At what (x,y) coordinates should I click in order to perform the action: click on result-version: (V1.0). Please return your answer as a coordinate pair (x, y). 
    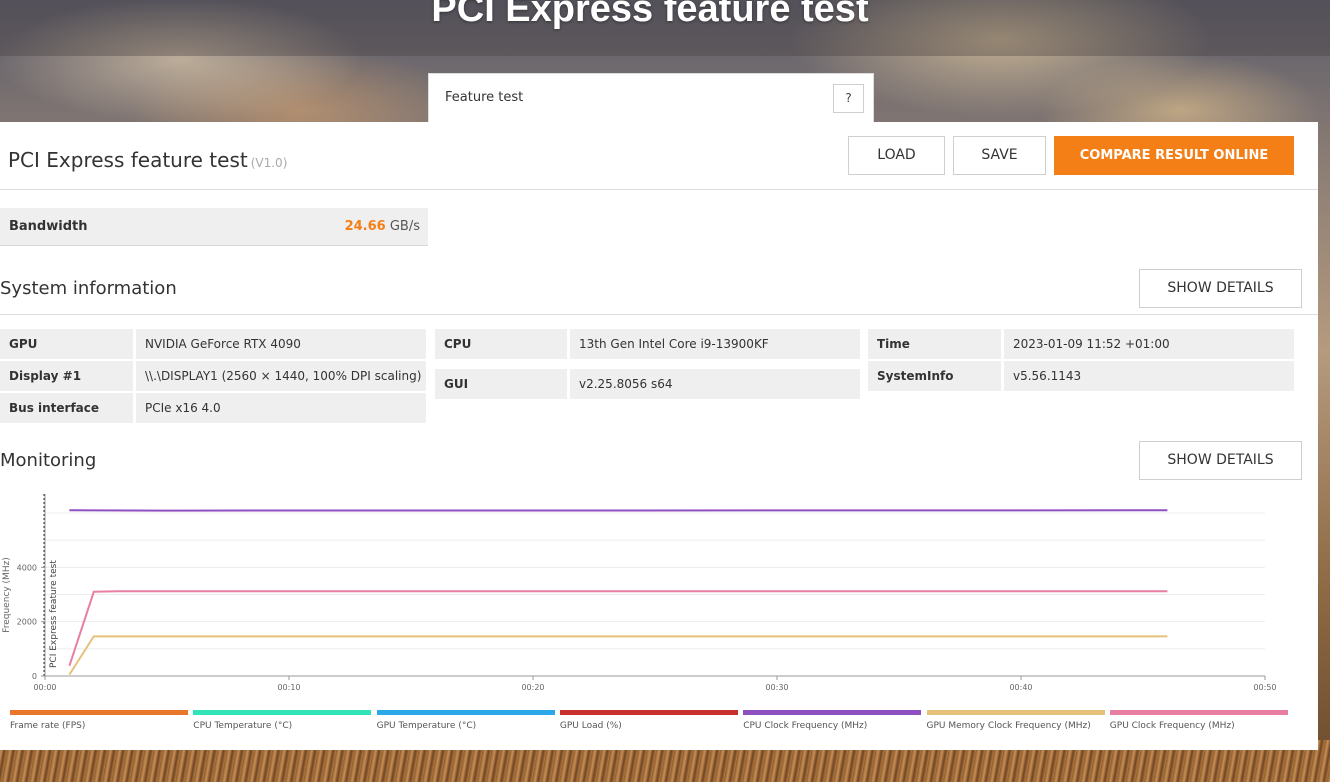
    Looking at the image, I should click on (269, 163).